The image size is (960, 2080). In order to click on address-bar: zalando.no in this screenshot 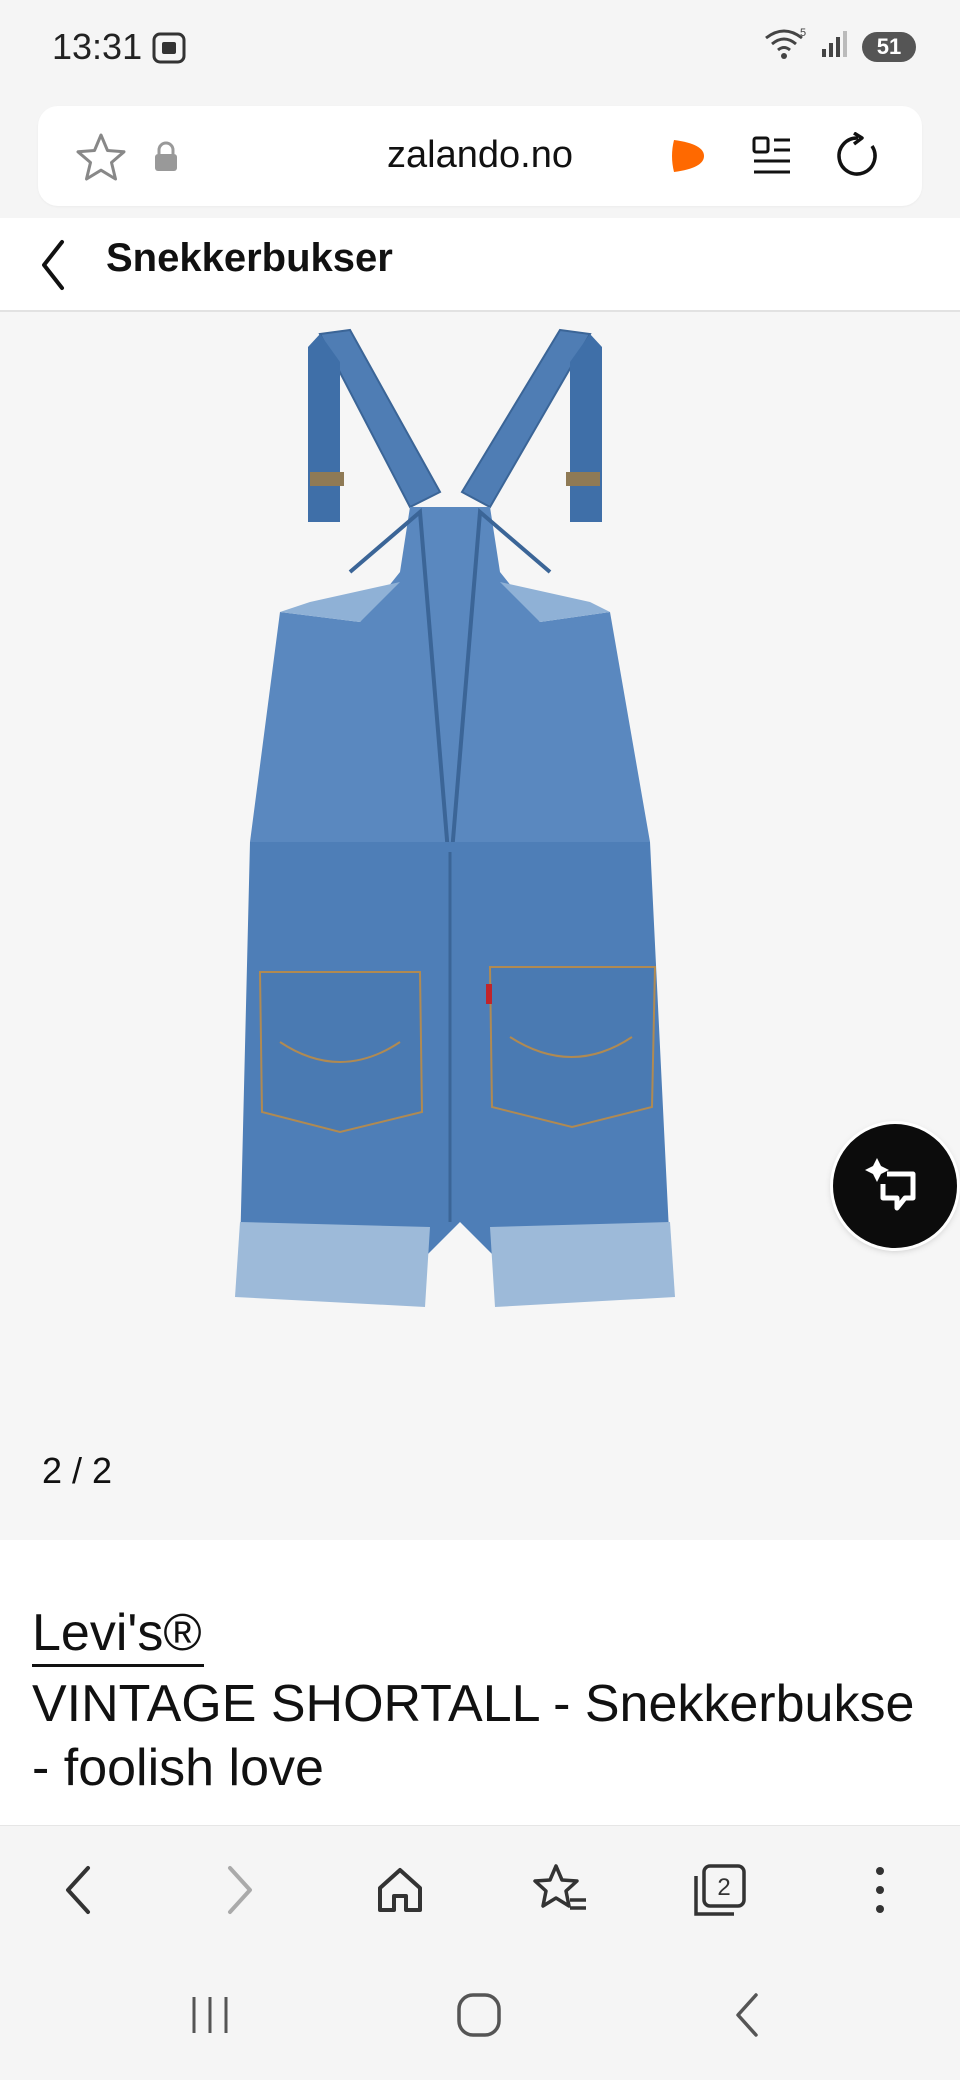, I will do `click(480, 156)`.